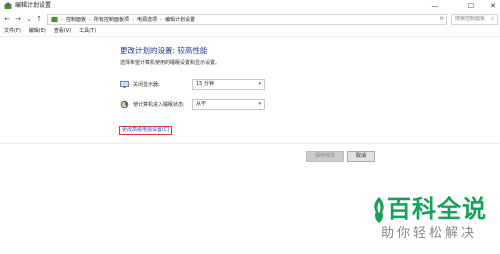 Image resolution: width=500 pixels, height=254 pixels. What do you see at coordinates (250, 143) in the screenshot?
I see `divider` at bounding box center [250, 143].